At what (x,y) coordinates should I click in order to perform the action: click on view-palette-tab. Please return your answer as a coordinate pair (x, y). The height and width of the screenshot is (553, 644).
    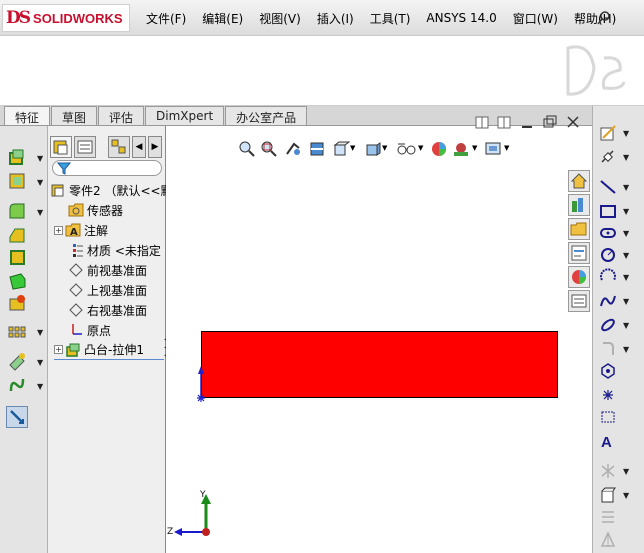
    Looking at the image, I should click on (579, 253).